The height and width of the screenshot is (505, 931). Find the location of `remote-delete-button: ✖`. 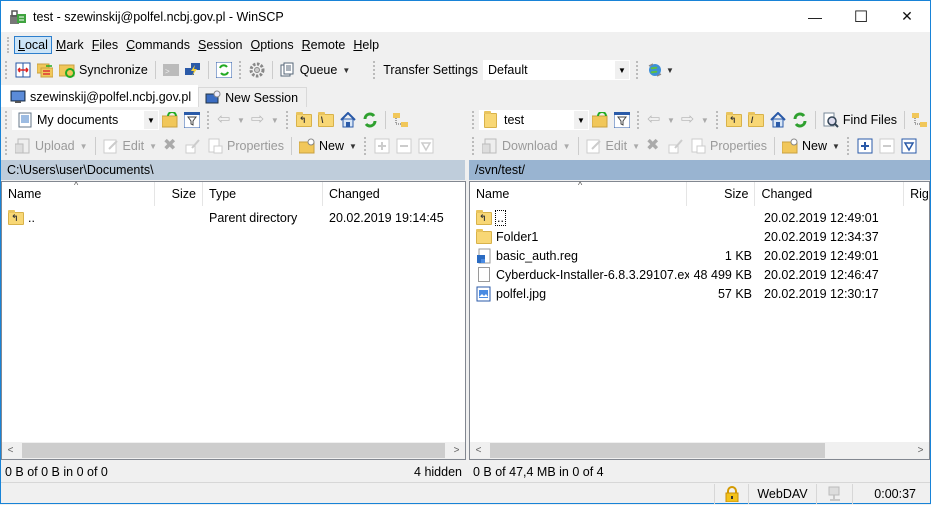

remote-delete-button: ✖ is located at coordinates (654, 146).